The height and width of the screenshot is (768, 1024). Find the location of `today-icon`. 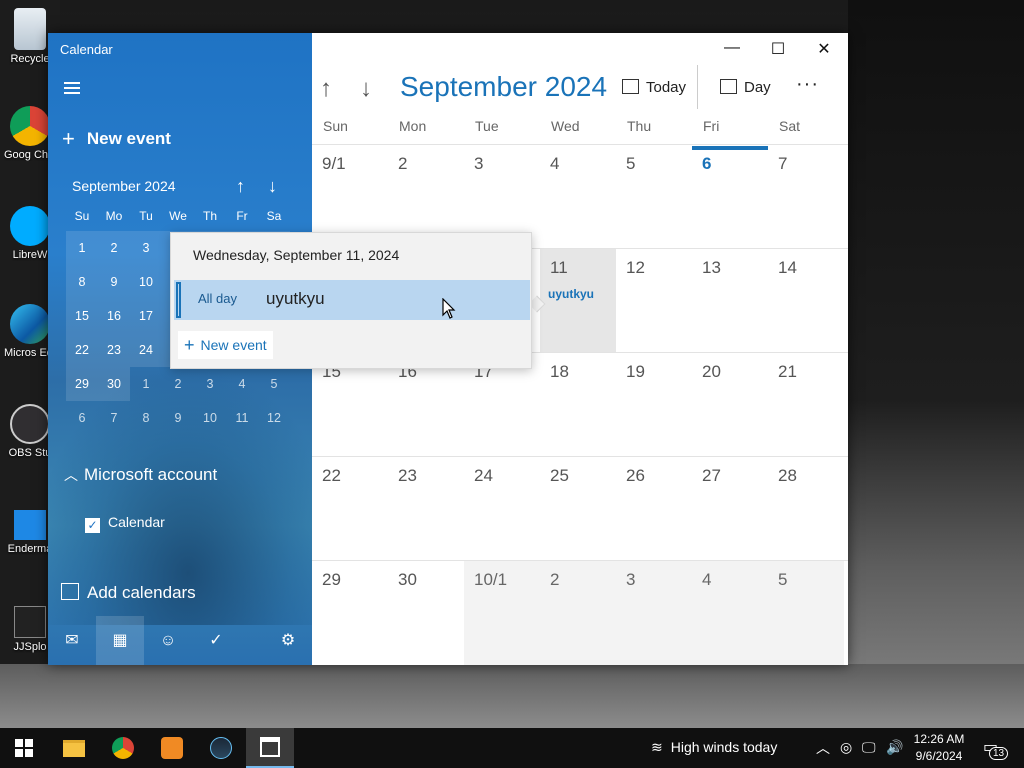

today-icon is located at coordinates (630, 86).